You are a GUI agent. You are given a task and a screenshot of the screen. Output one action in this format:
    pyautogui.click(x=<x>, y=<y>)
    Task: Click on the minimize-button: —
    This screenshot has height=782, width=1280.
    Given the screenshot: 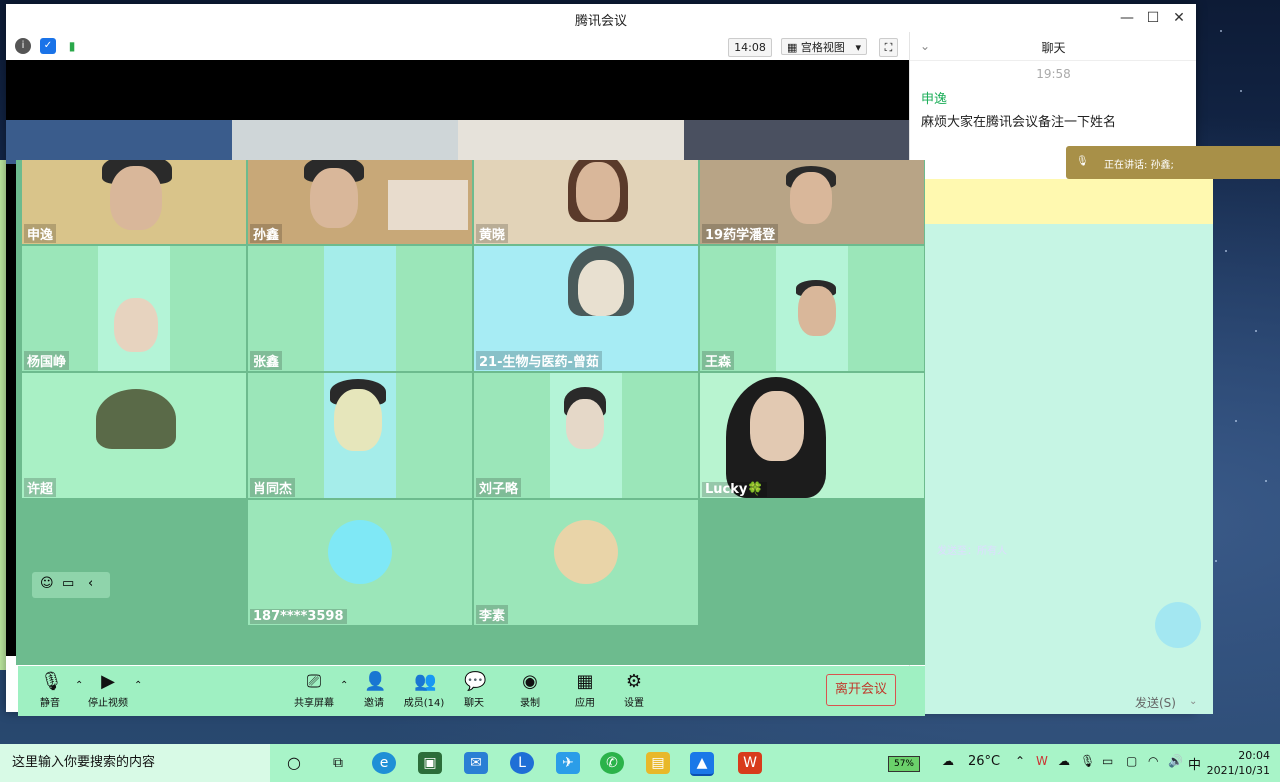 What is the action you would take?
    pyautogui.click(x=1127, y=18)
    